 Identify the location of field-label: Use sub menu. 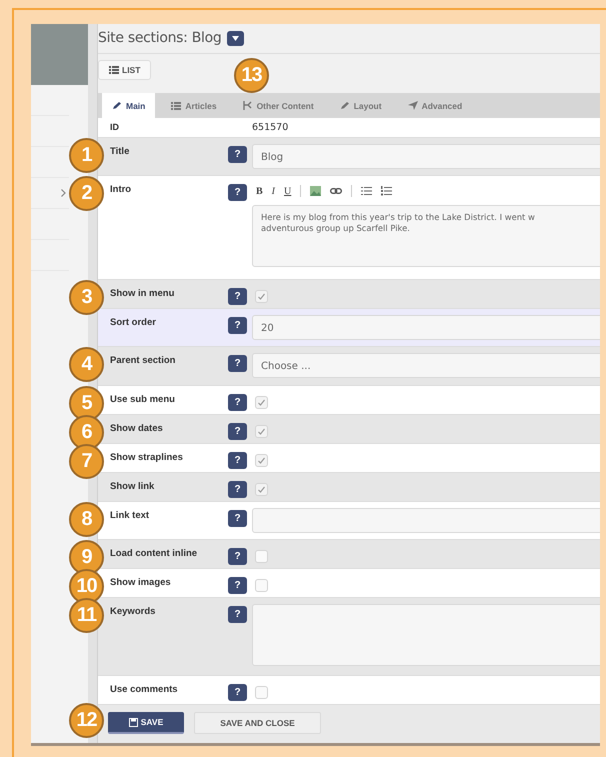
(143, 399).